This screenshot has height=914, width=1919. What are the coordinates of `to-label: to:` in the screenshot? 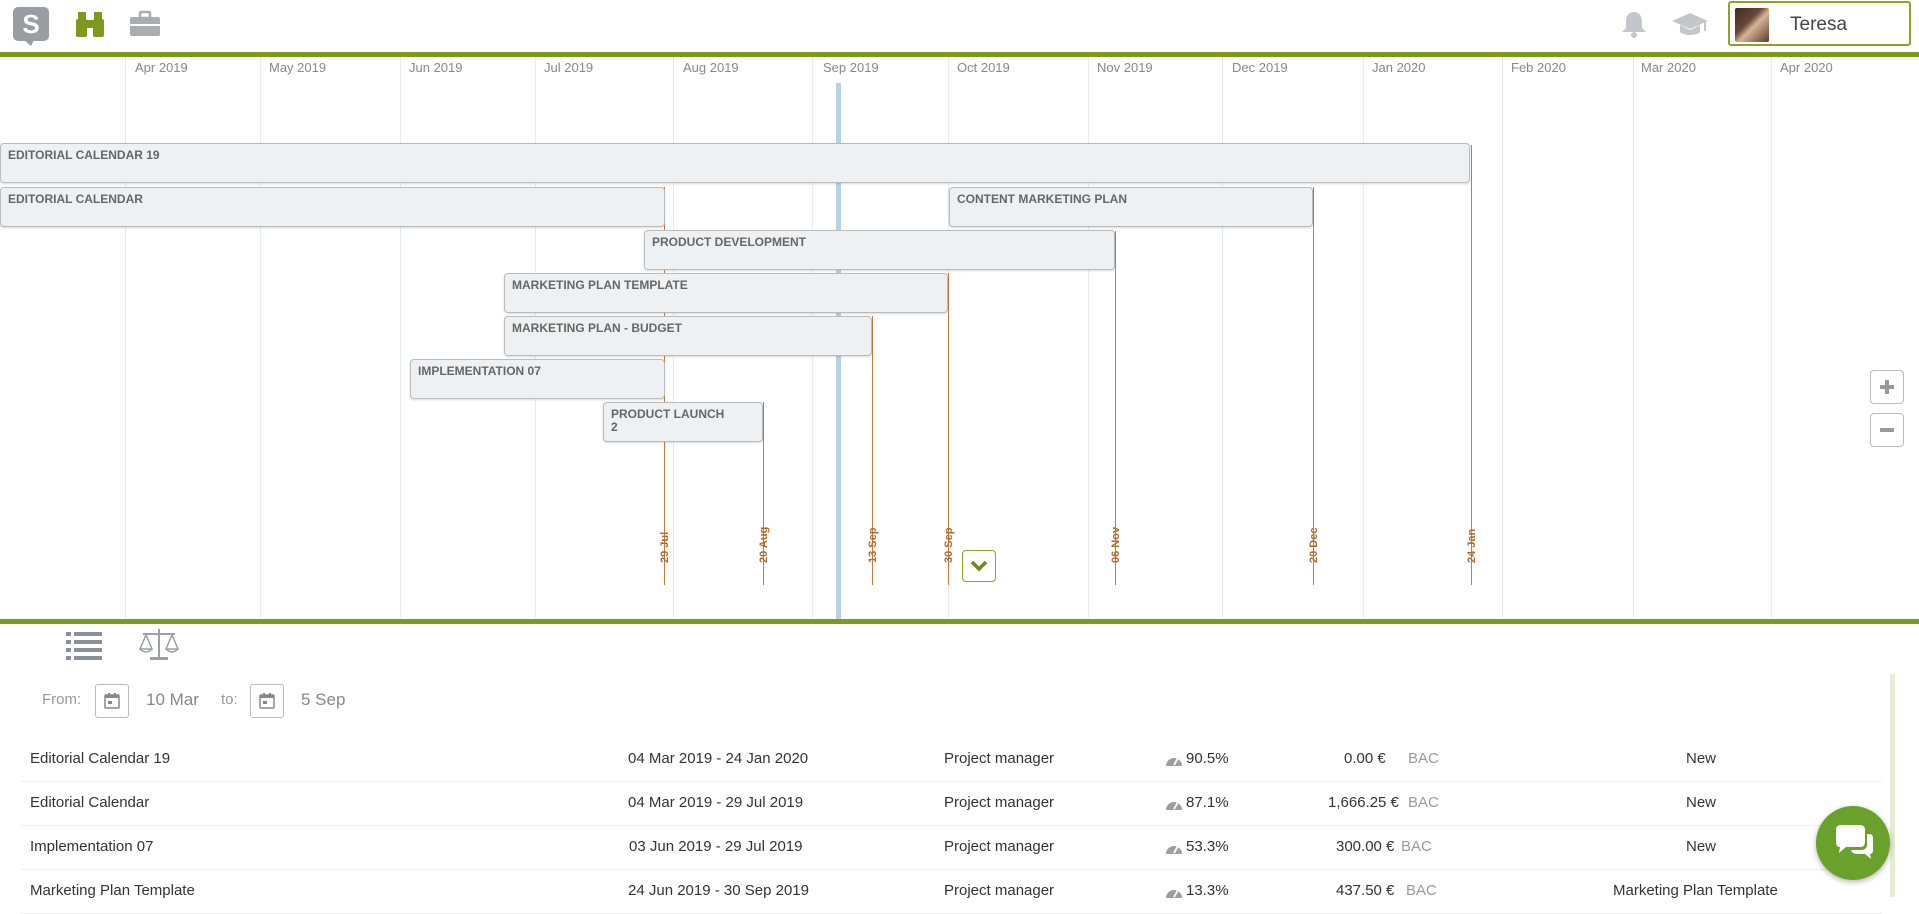 It's located at (229, 699).